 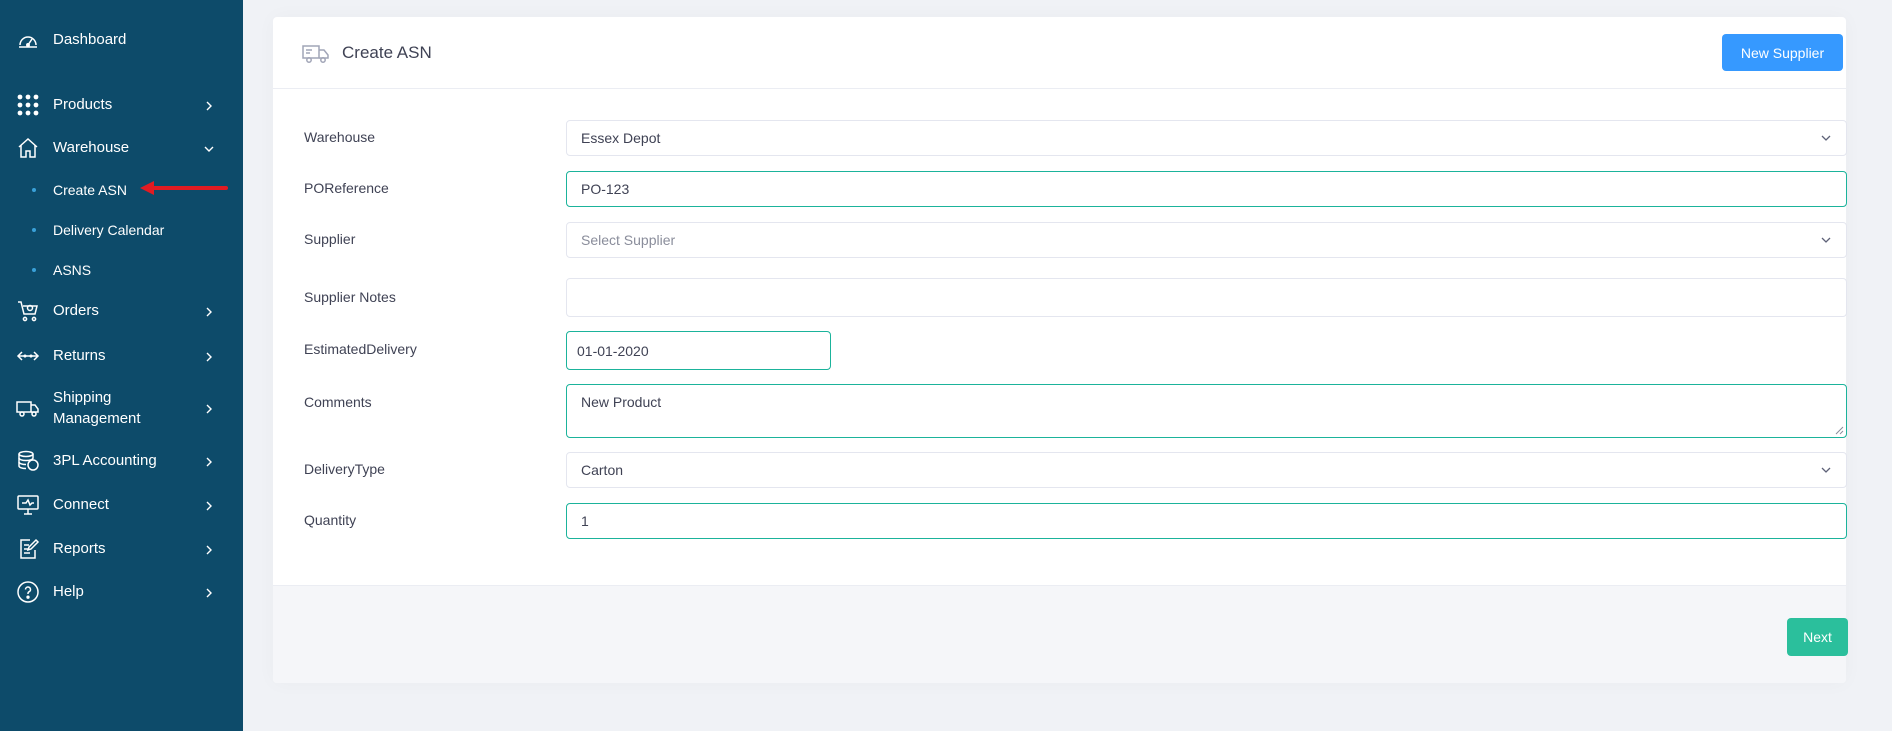 What do you see at coordinates (1206, 411) in the screenshot?
I see `comments-textarea: New Product` at bounding box center [1206, 411].